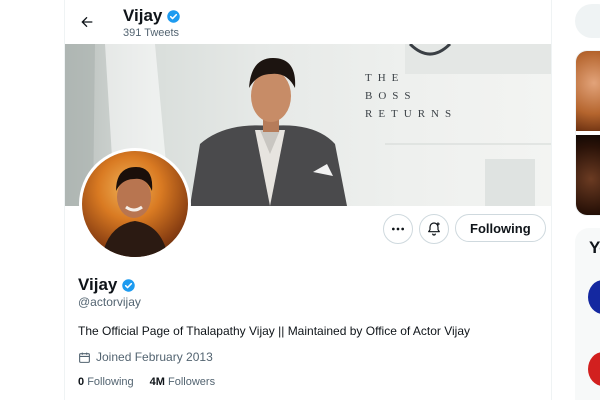 This screenshot has height=400, width=600. What do you see at coordinates (146, 382) in the screenshot?
I see `follow-stats: 0 Following 4M Followers` at bounding box center [146, 382].